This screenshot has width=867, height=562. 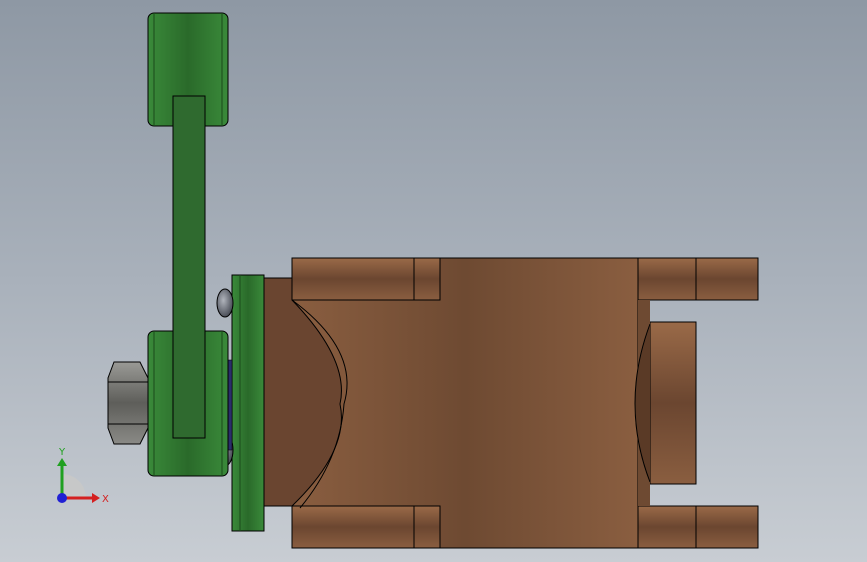 What do you see at coordinates (83, 476) in the screenshot?
I see `axis-triad: Y X` at bounding box center [83, 476].